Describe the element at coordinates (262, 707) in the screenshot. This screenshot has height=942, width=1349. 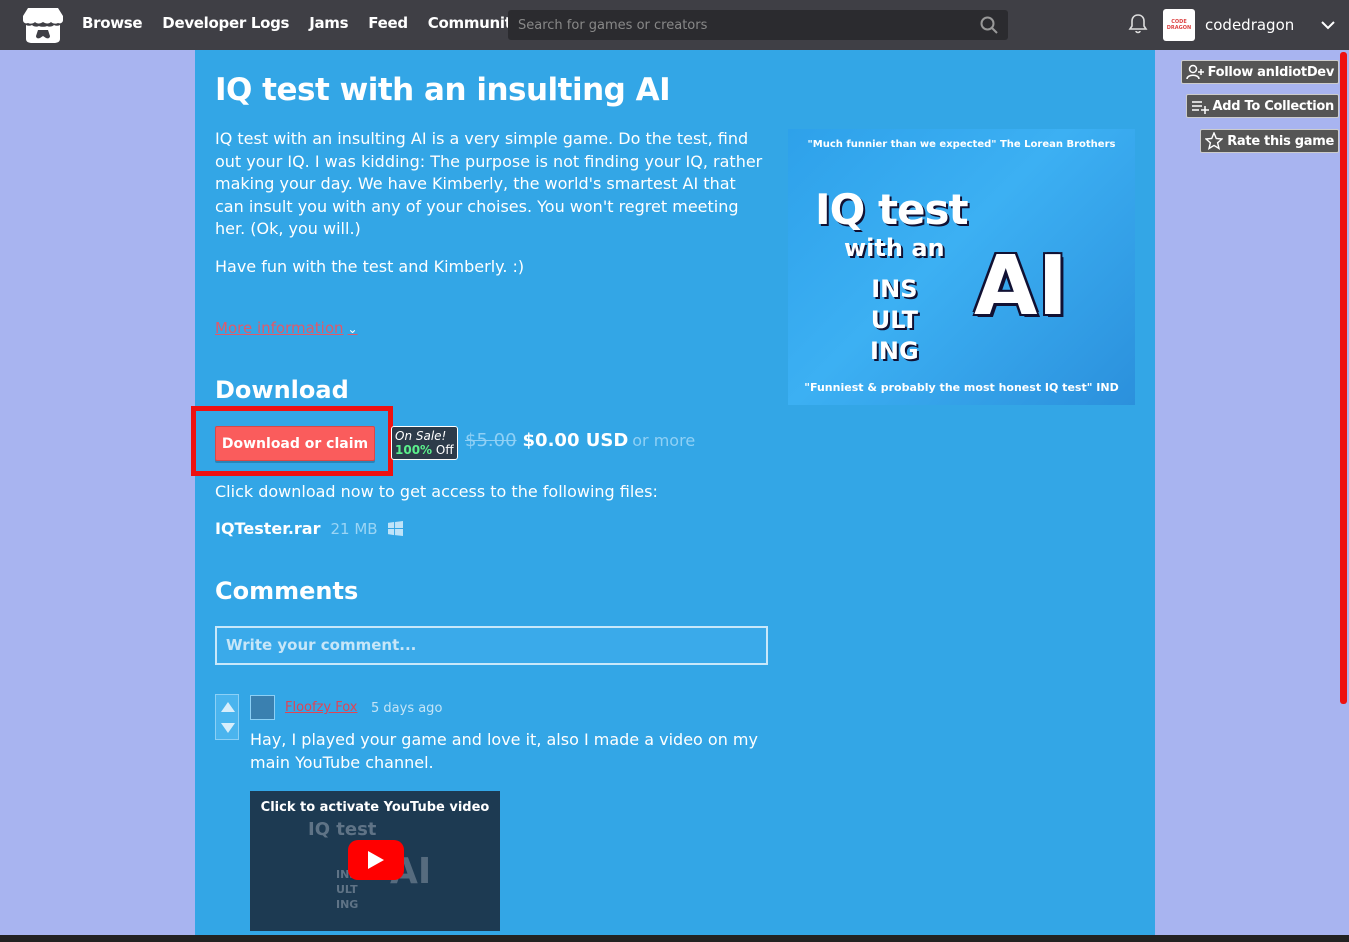
I see `commenter-avatar` at that location.